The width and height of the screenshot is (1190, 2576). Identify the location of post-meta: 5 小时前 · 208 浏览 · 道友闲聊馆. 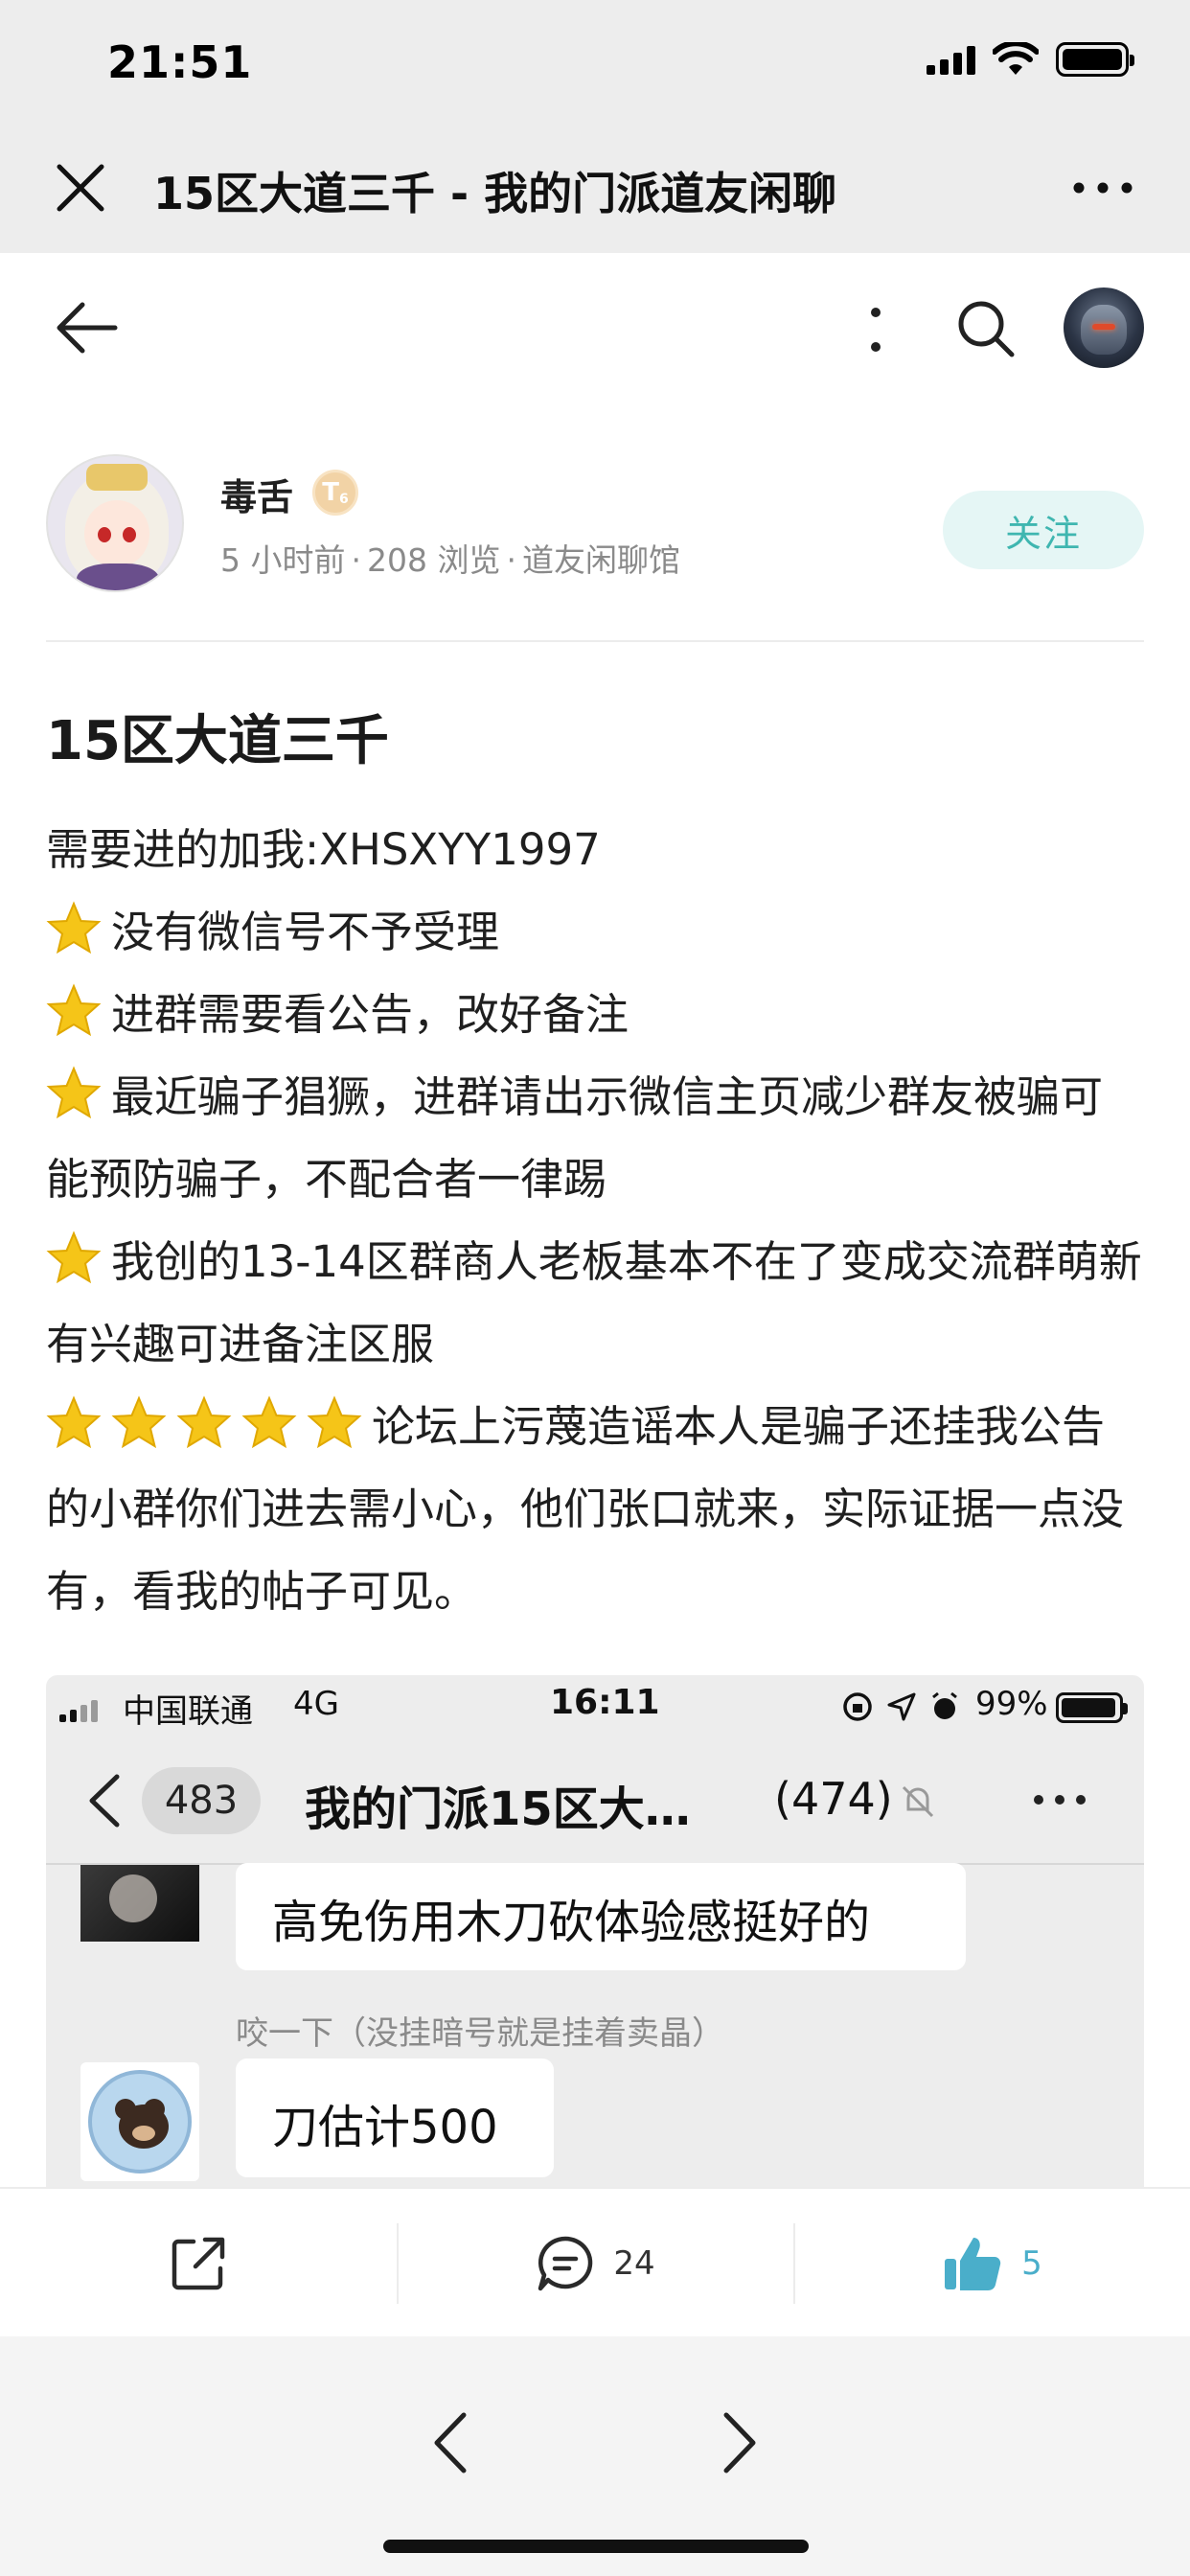
(450, 560).